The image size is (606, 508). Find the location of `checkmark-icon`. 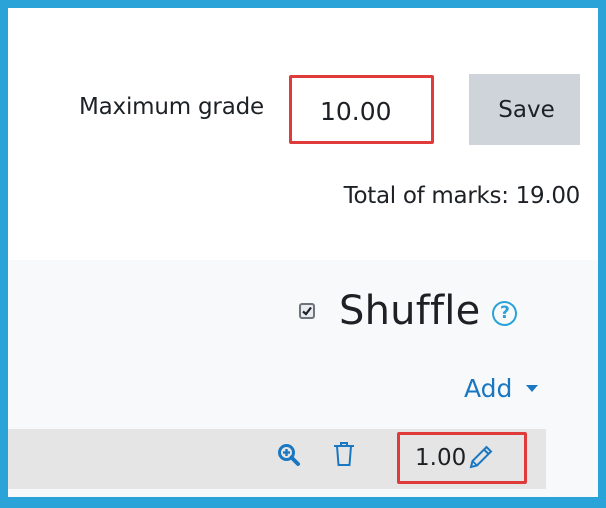

checkmark-icon is located at coordinates (307, 311).